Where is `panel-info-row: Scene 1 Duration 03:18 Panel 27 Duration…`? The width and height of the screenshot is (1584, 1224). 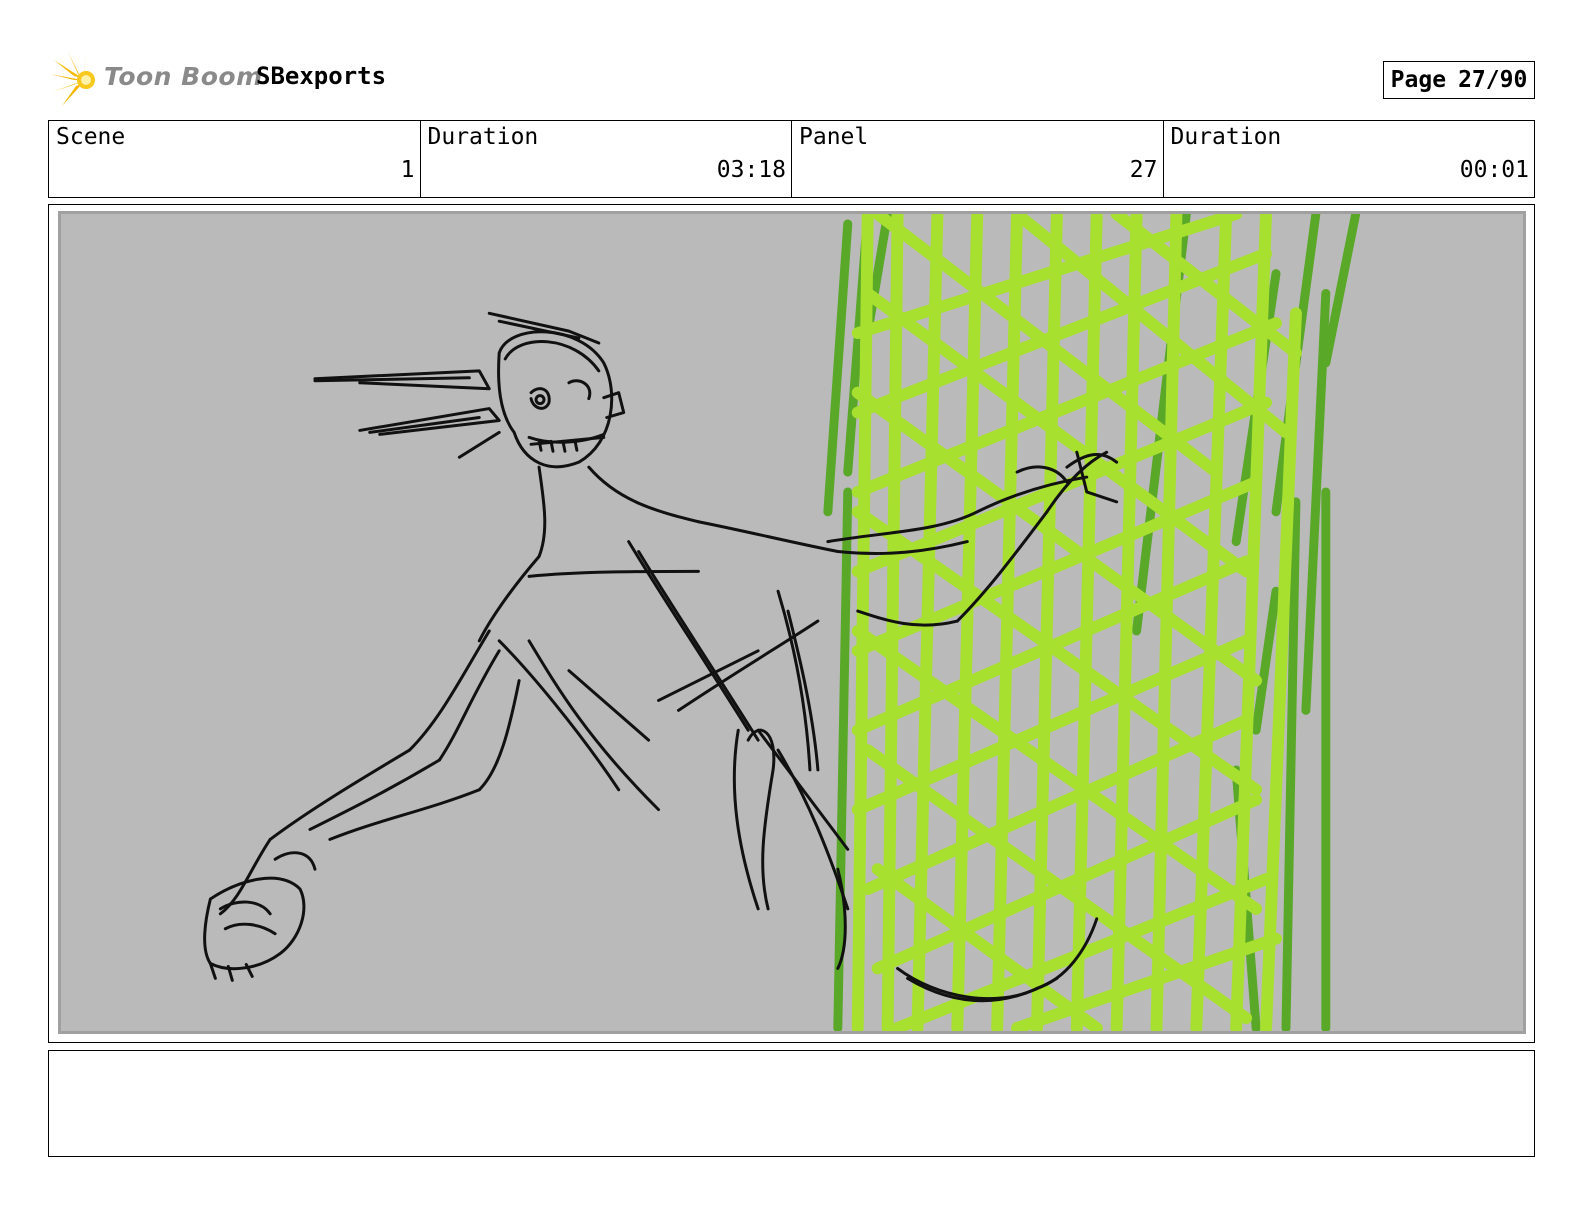
panel-info-row: Scene 1 Duration 03:18 Panel 27 Duration… is located at coordinates (791, 159).